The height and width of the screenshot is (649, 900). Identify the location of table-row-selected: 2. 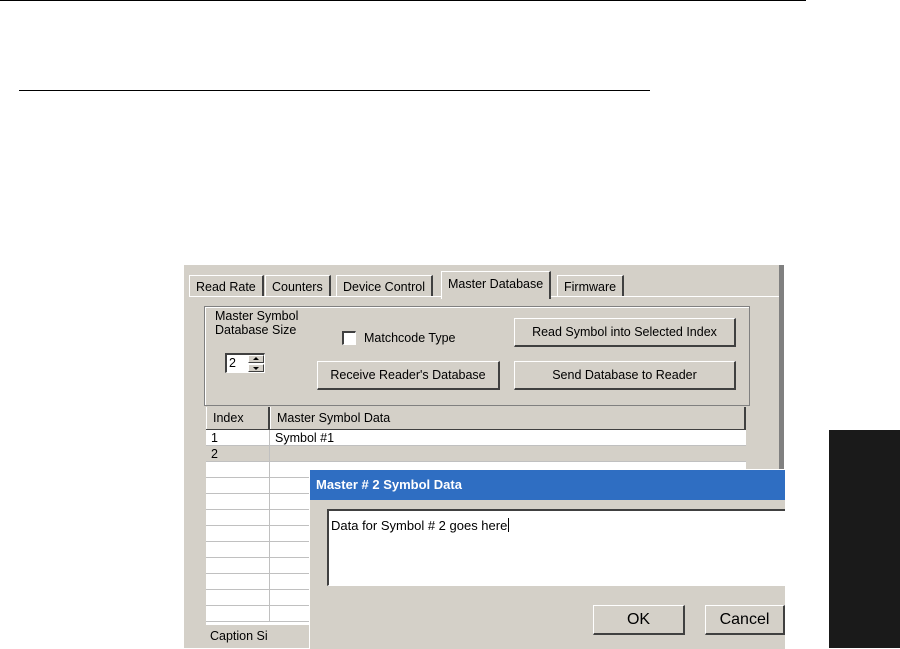
(476, 454).